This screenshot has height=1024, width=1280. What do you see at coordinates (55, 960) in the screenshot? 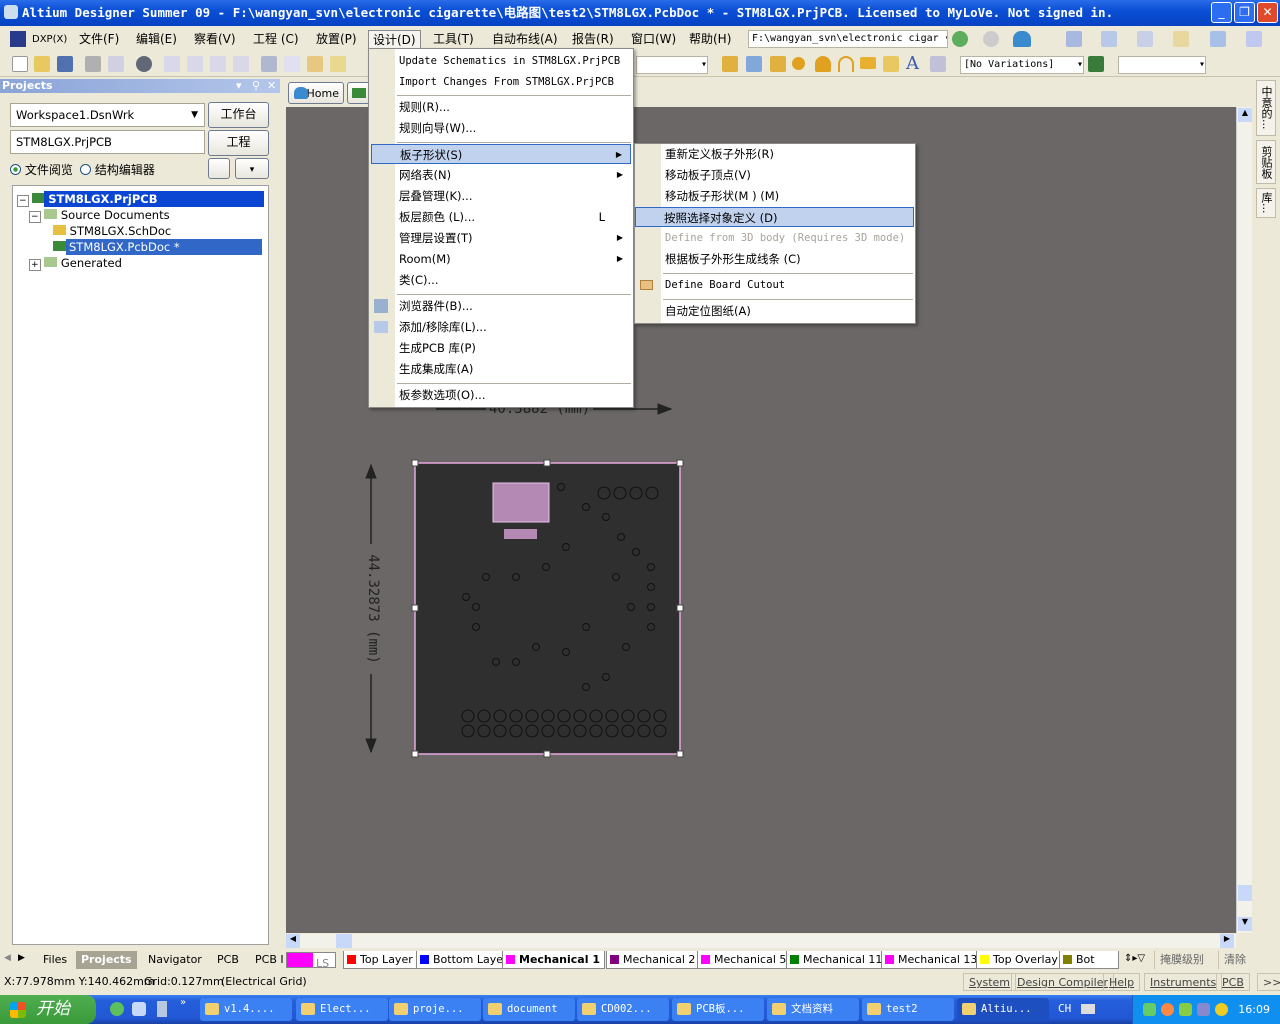
I see `panel-tab-files: Files` at bounding box center [55, 960].